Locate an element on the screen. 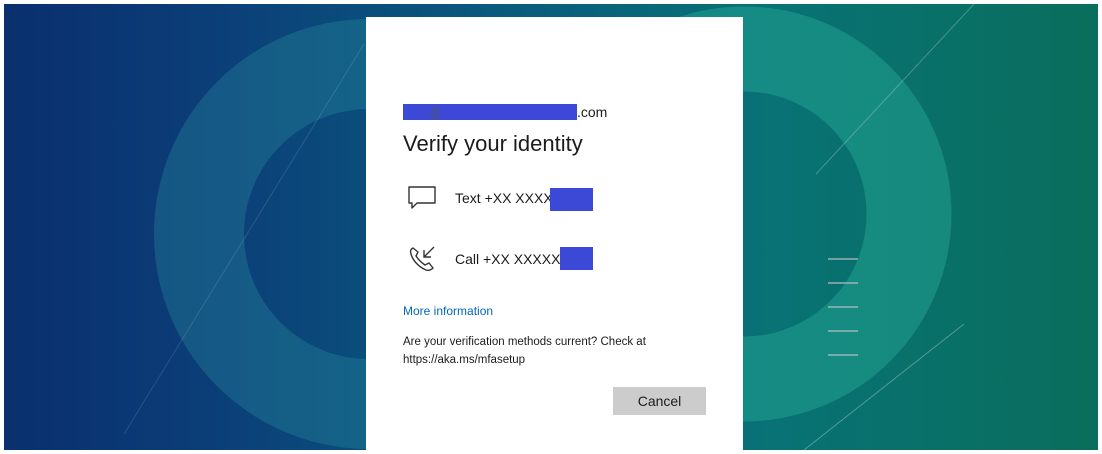 This screenshot has height=454, width=1102. option-text-label: Text +XX XXXX is located at coordinates (504, 198).